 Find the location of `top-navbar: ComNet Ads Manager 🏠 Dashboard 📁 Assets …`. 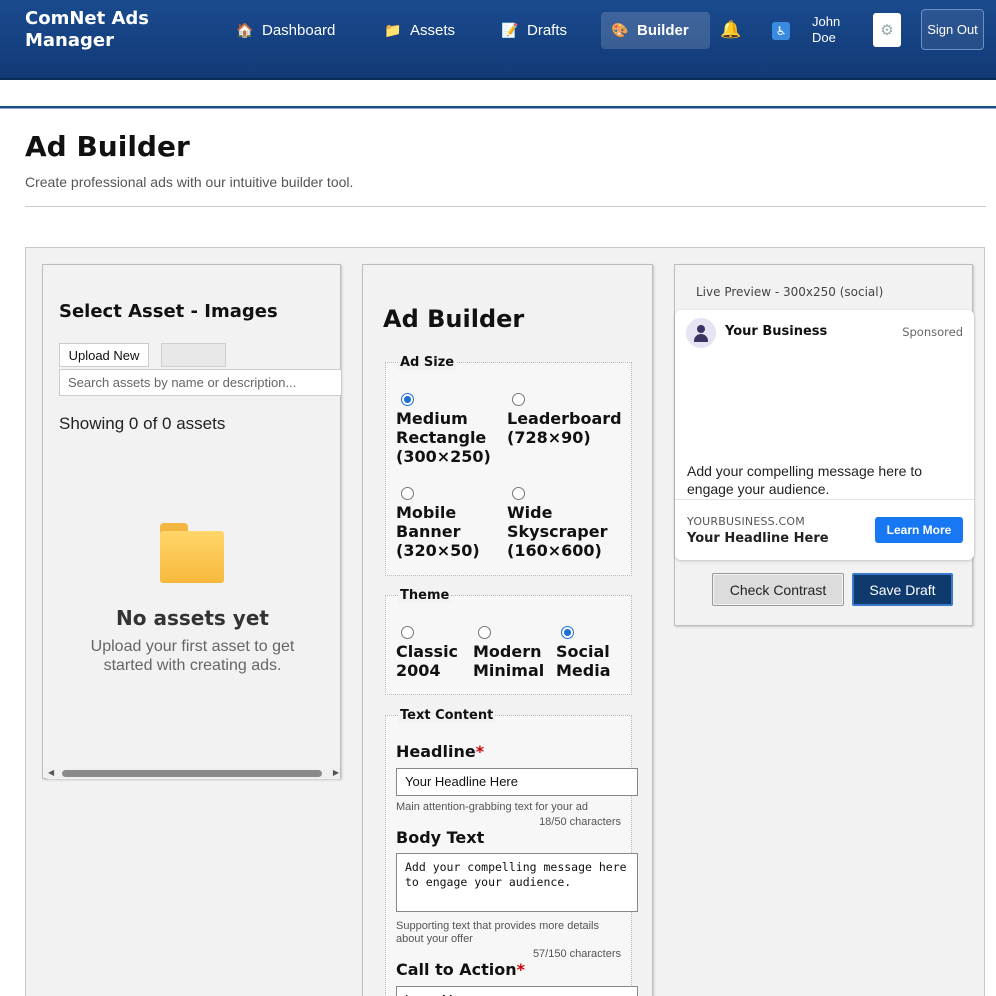

top-navbar: ComNet Ads Manager 🏠 Dashboard 📁 Assets … is located at coordinates (498, 40).